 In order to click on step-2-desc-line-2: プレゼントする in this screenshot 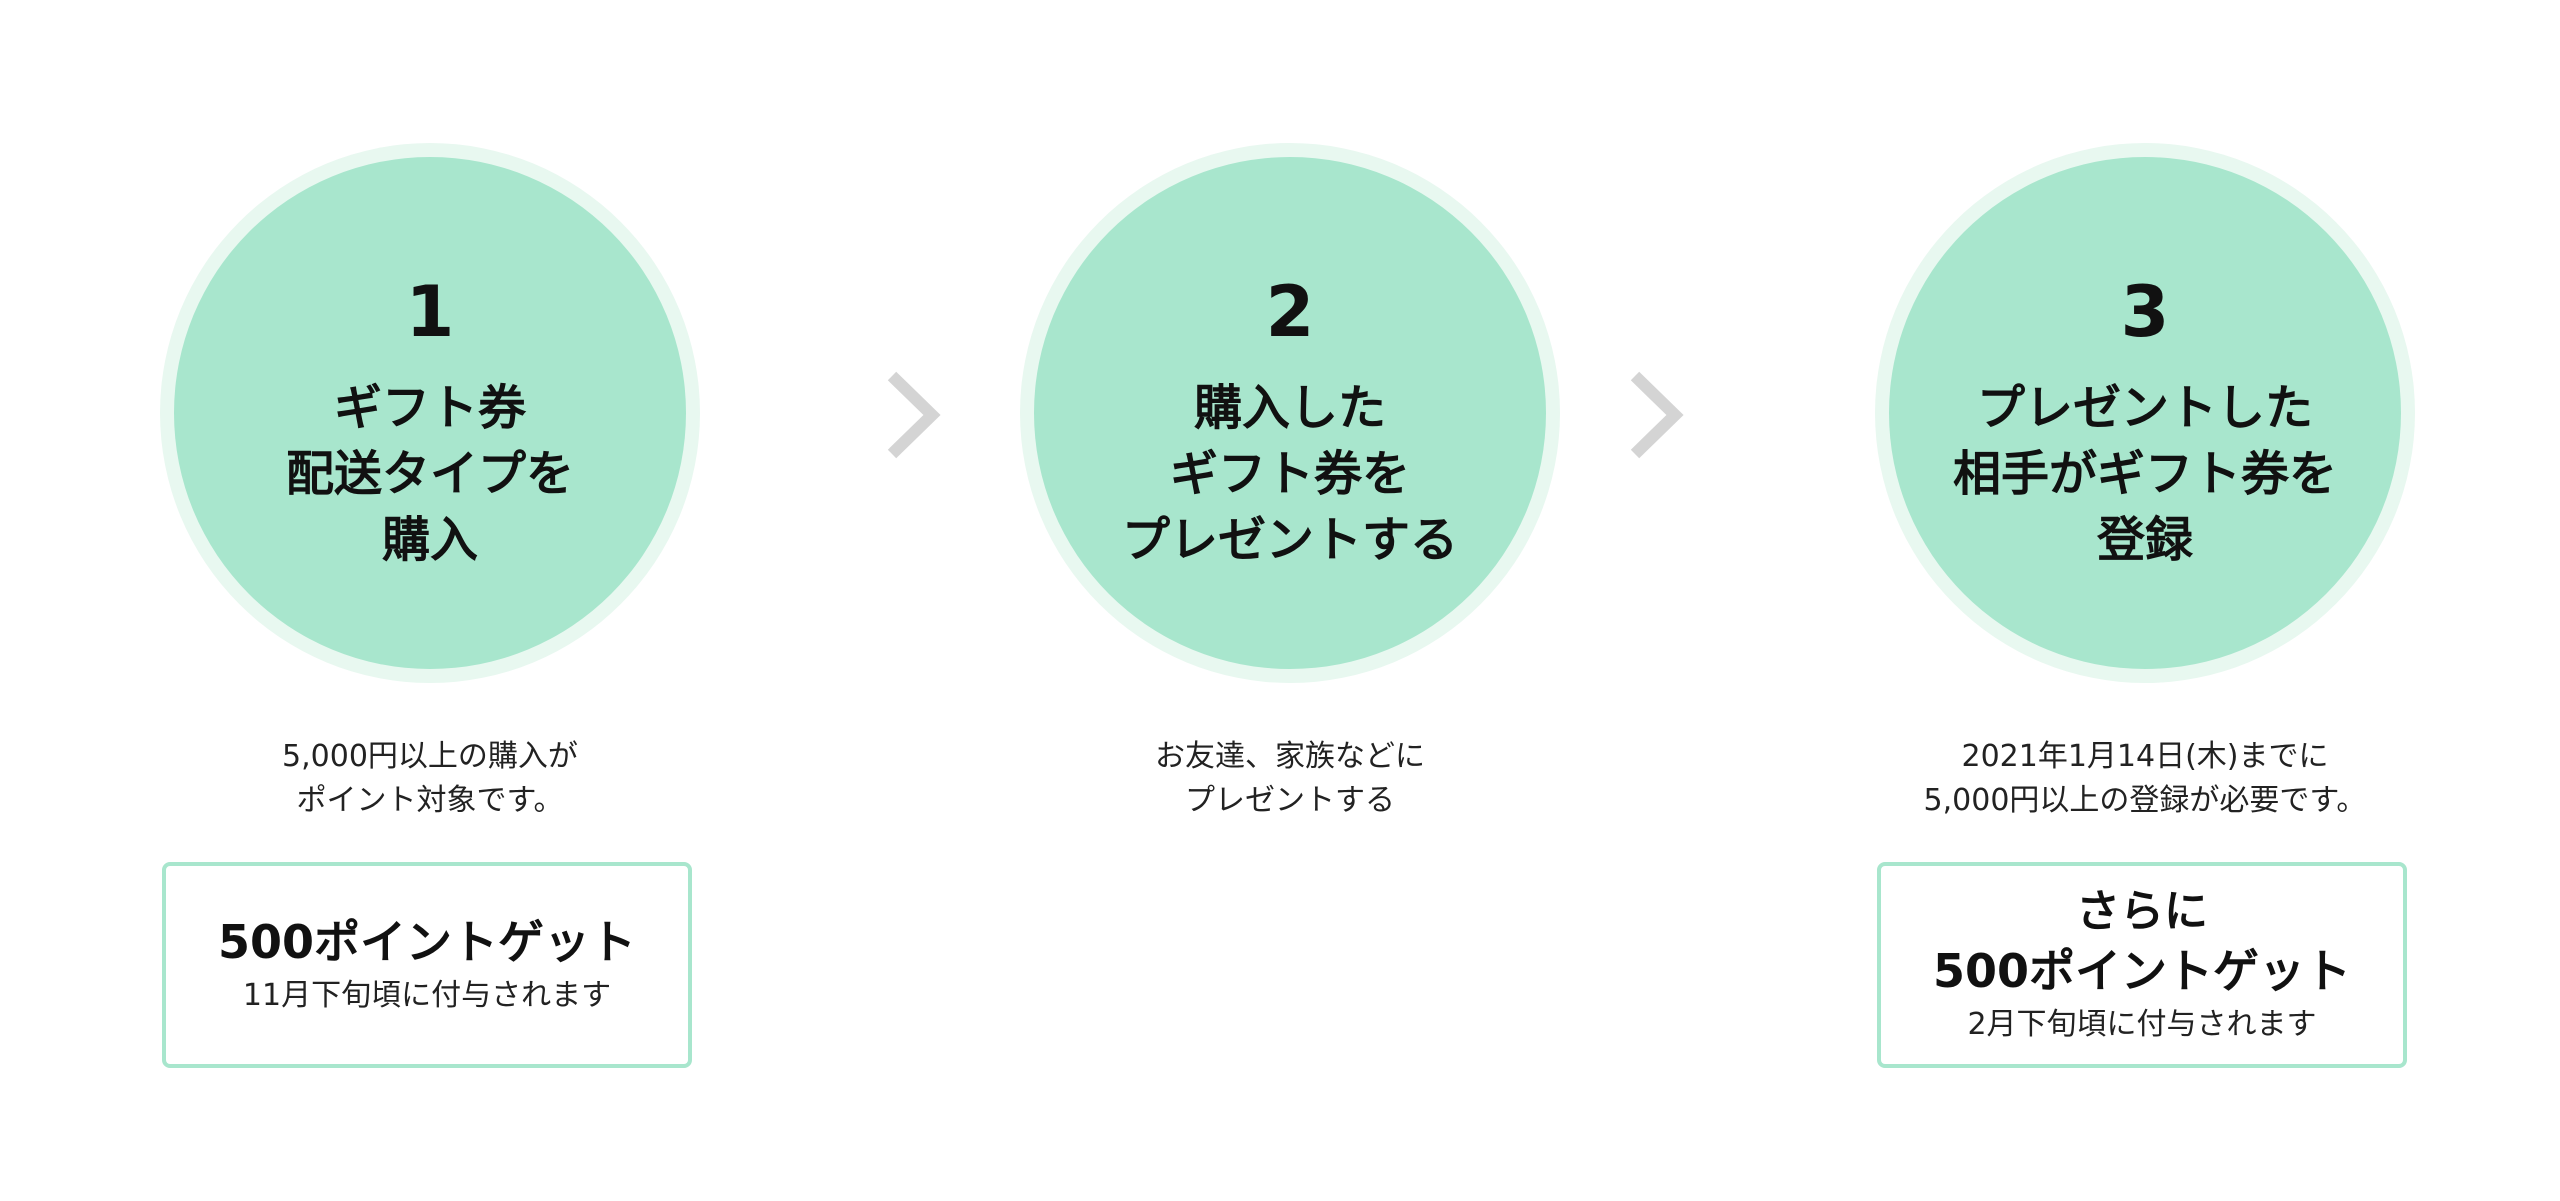, I will do `click(1290, 800)`.